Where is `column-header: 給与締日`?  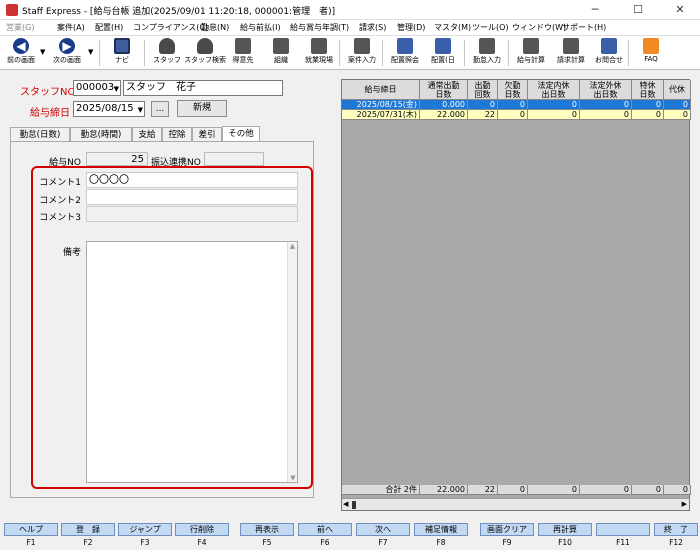
column-header: 給与締日 is located at coordinates (381, 90).